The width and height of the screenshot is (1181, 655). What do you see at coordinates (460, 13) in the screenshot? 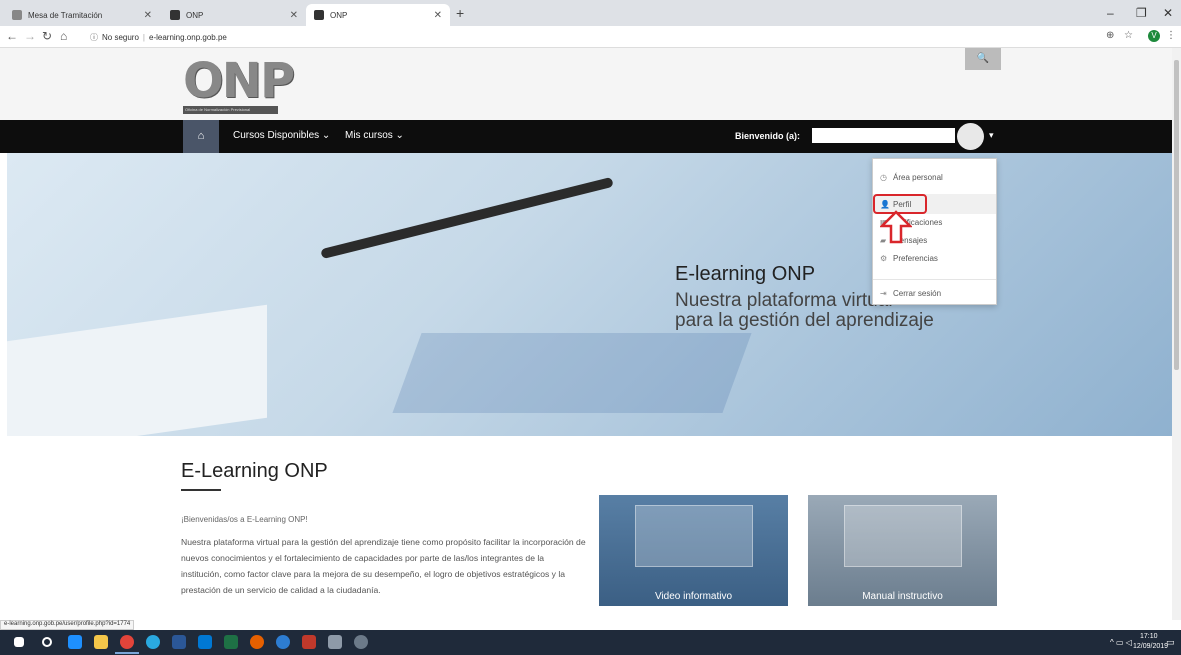
I see `new-tab-button: +` at bounding box center [460, 13].